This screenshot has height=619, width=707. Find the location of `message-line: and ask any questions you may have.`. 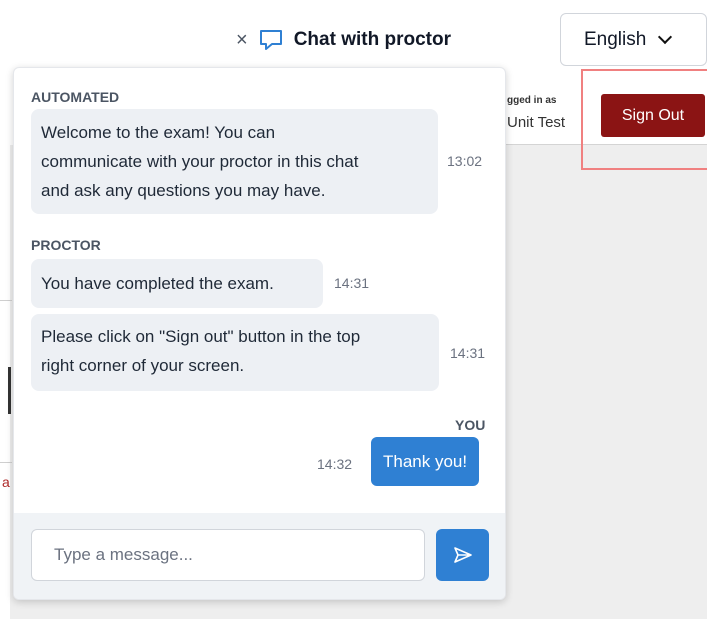

message-line: and ask any questions you may have. is located at coordinates (183, 190).